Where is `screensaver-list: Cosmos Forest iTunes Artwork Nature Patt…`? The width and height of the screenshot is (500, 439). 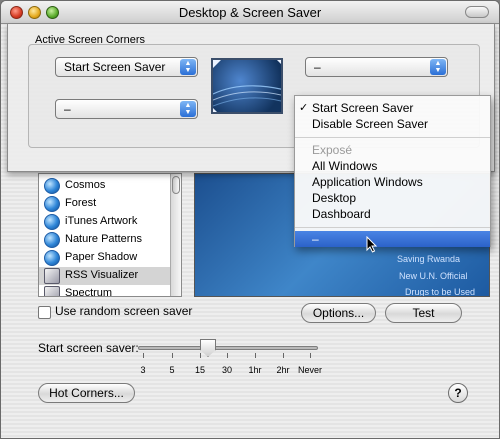 screensaver-list: Cosmos Forest iTunes Artwork Nature Patt… is located at coordinates (110, 235).